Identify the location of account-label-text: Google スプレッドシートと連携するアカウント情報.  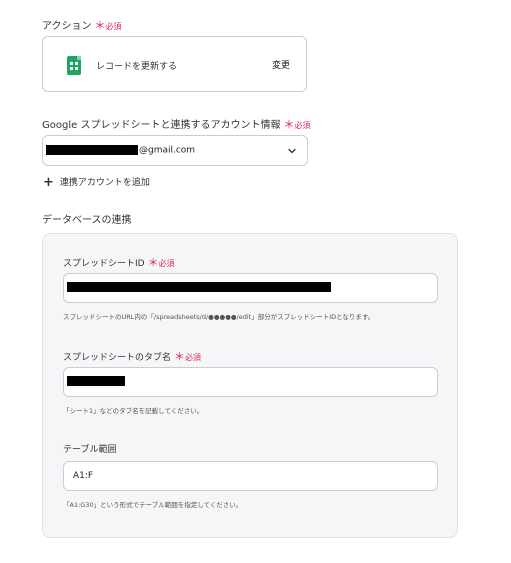
(161, 125).